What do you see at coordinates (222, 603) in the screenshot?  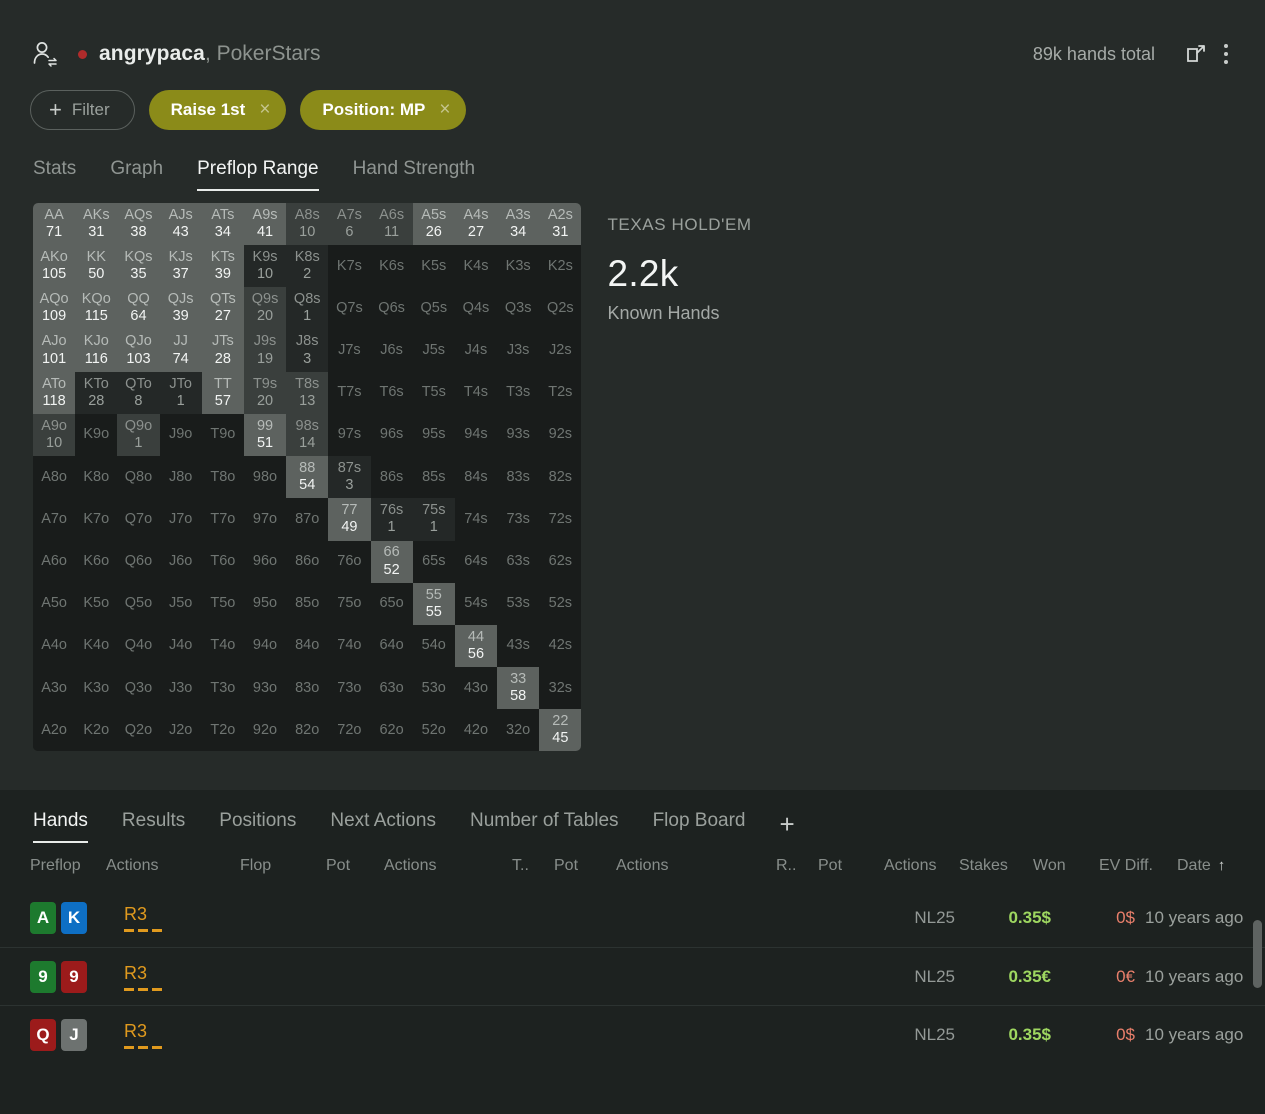 I see `range-cell-T5o: T5o` at bounding box center [222, 603].